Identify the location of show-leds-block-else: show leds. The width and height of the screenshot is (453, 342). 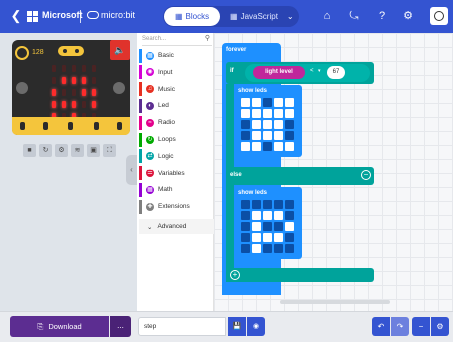
(268, 223).